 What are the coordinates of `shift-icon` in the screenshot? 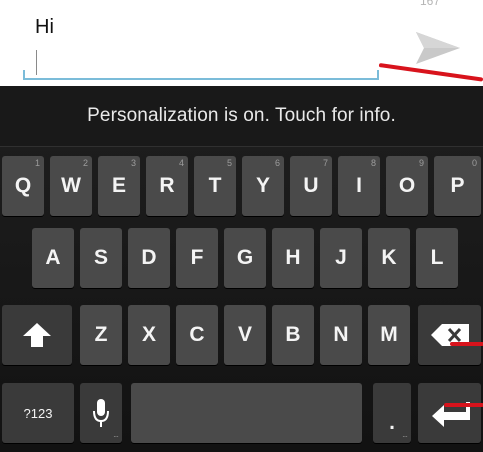 It's located at (37, 335).